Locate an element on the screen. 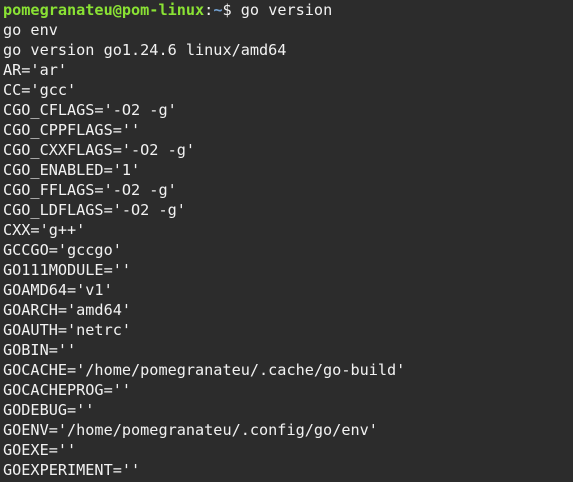 The image size is (573, 482). output-line: CC='gcc' is located at coordinates (40, 90).